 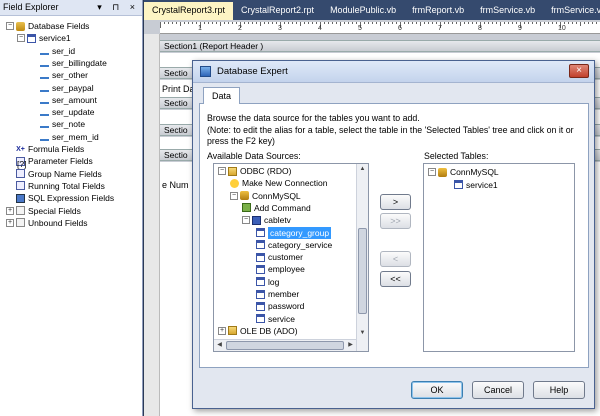 What do you see at coordinates (67, 112) in the screenshot?
I see `field-tree-item-ser-update: ser_update` at bounding box center [67, 112].